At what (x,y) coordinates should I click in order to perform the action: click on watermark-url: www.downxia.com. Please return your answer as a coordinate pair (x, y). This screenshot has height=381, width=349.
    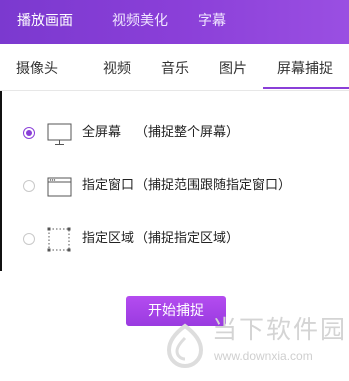
    Looking at the image, I should click on (263, 356).